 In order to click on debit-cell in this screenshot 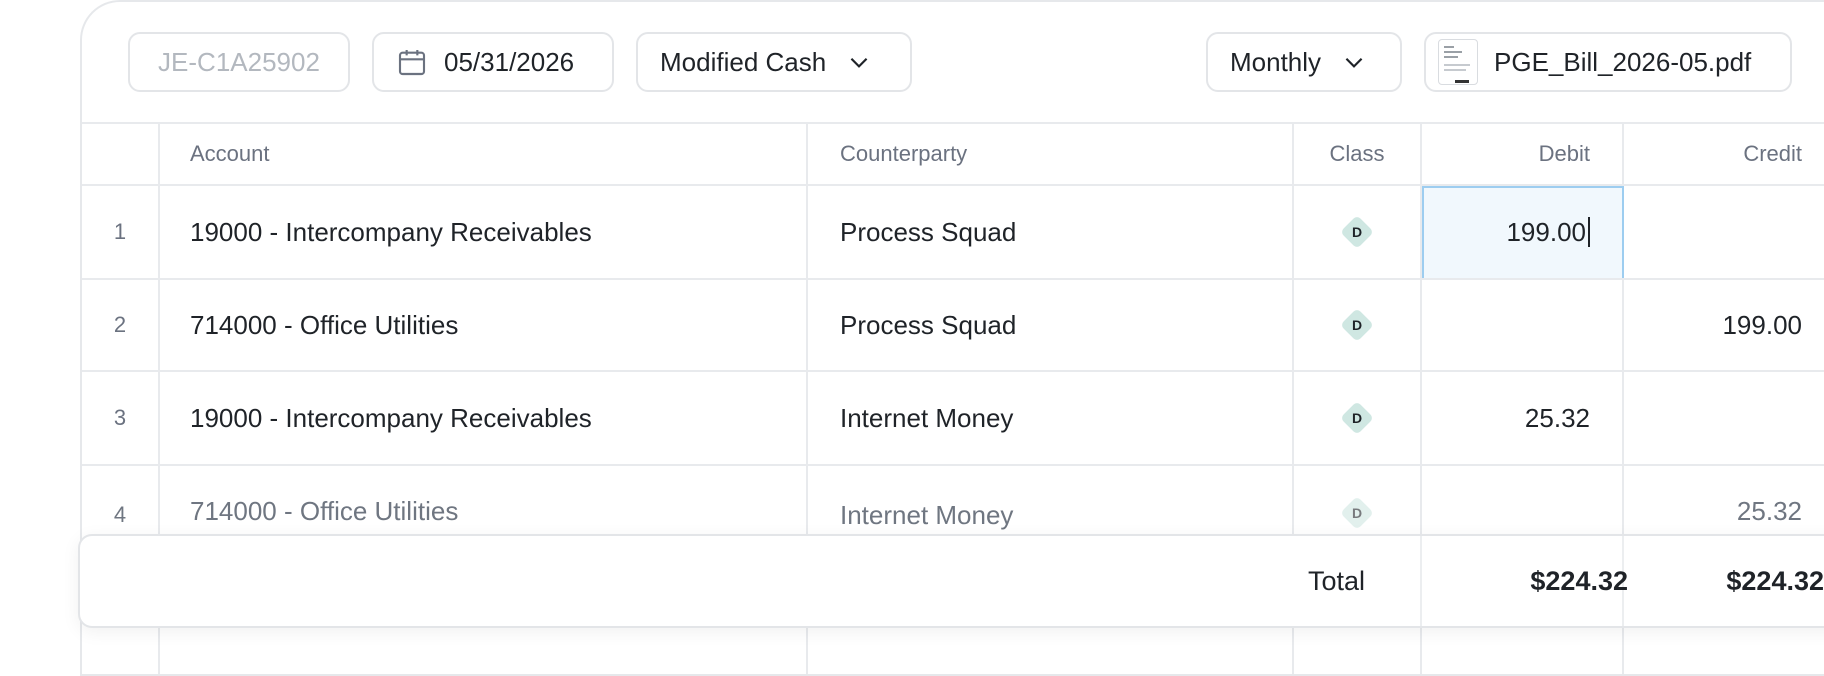, I will do `click(1522, 325)`.